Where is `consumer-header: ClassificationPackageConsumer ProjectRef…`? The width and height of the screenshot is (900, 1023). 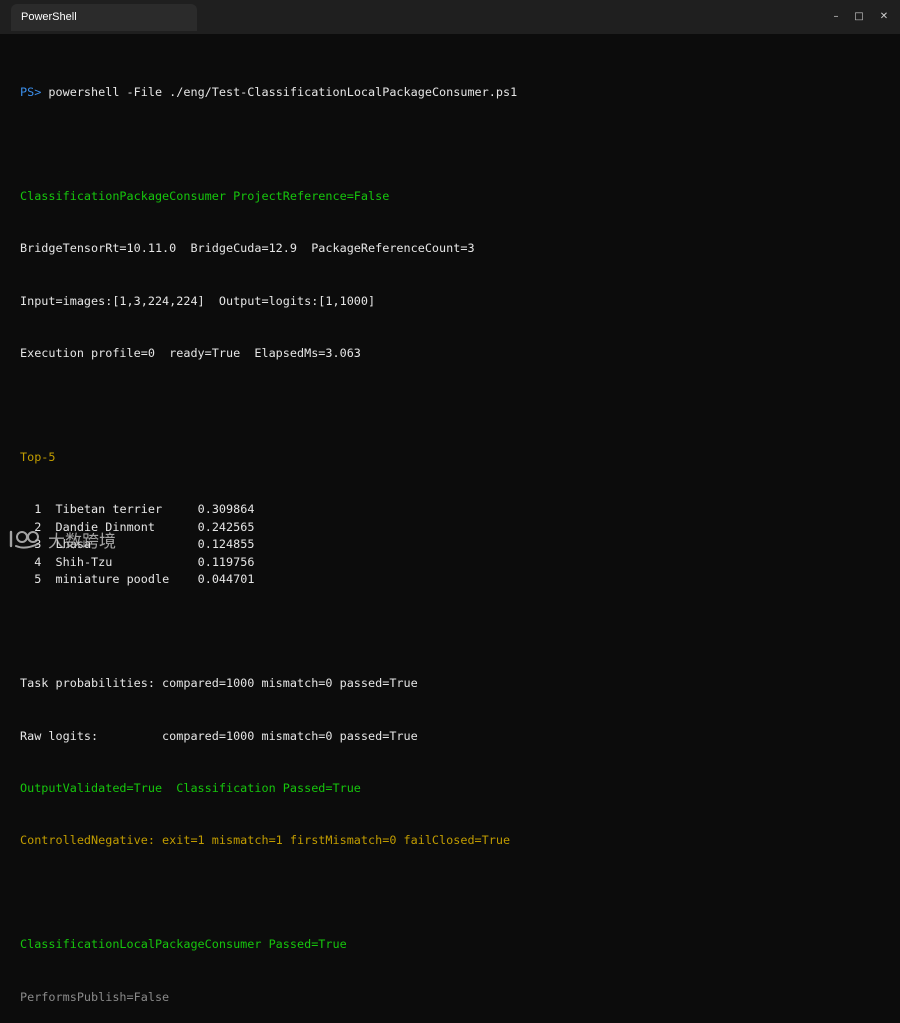 consumer-header: ClassificationPackageConsumer ProjectRef… is located at coordinates (205, 196).